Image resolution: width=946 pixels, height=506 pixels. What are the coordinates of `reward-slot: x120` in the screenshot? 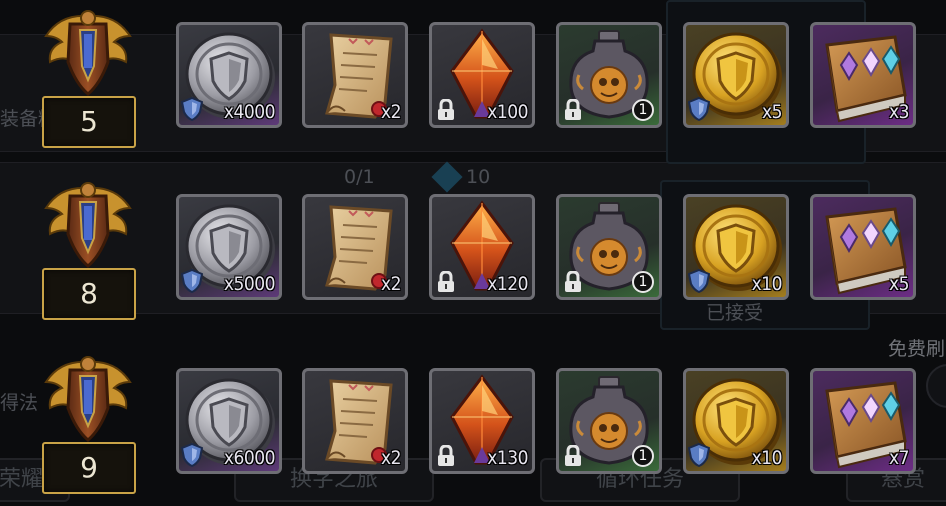 It's located at (482, 247).